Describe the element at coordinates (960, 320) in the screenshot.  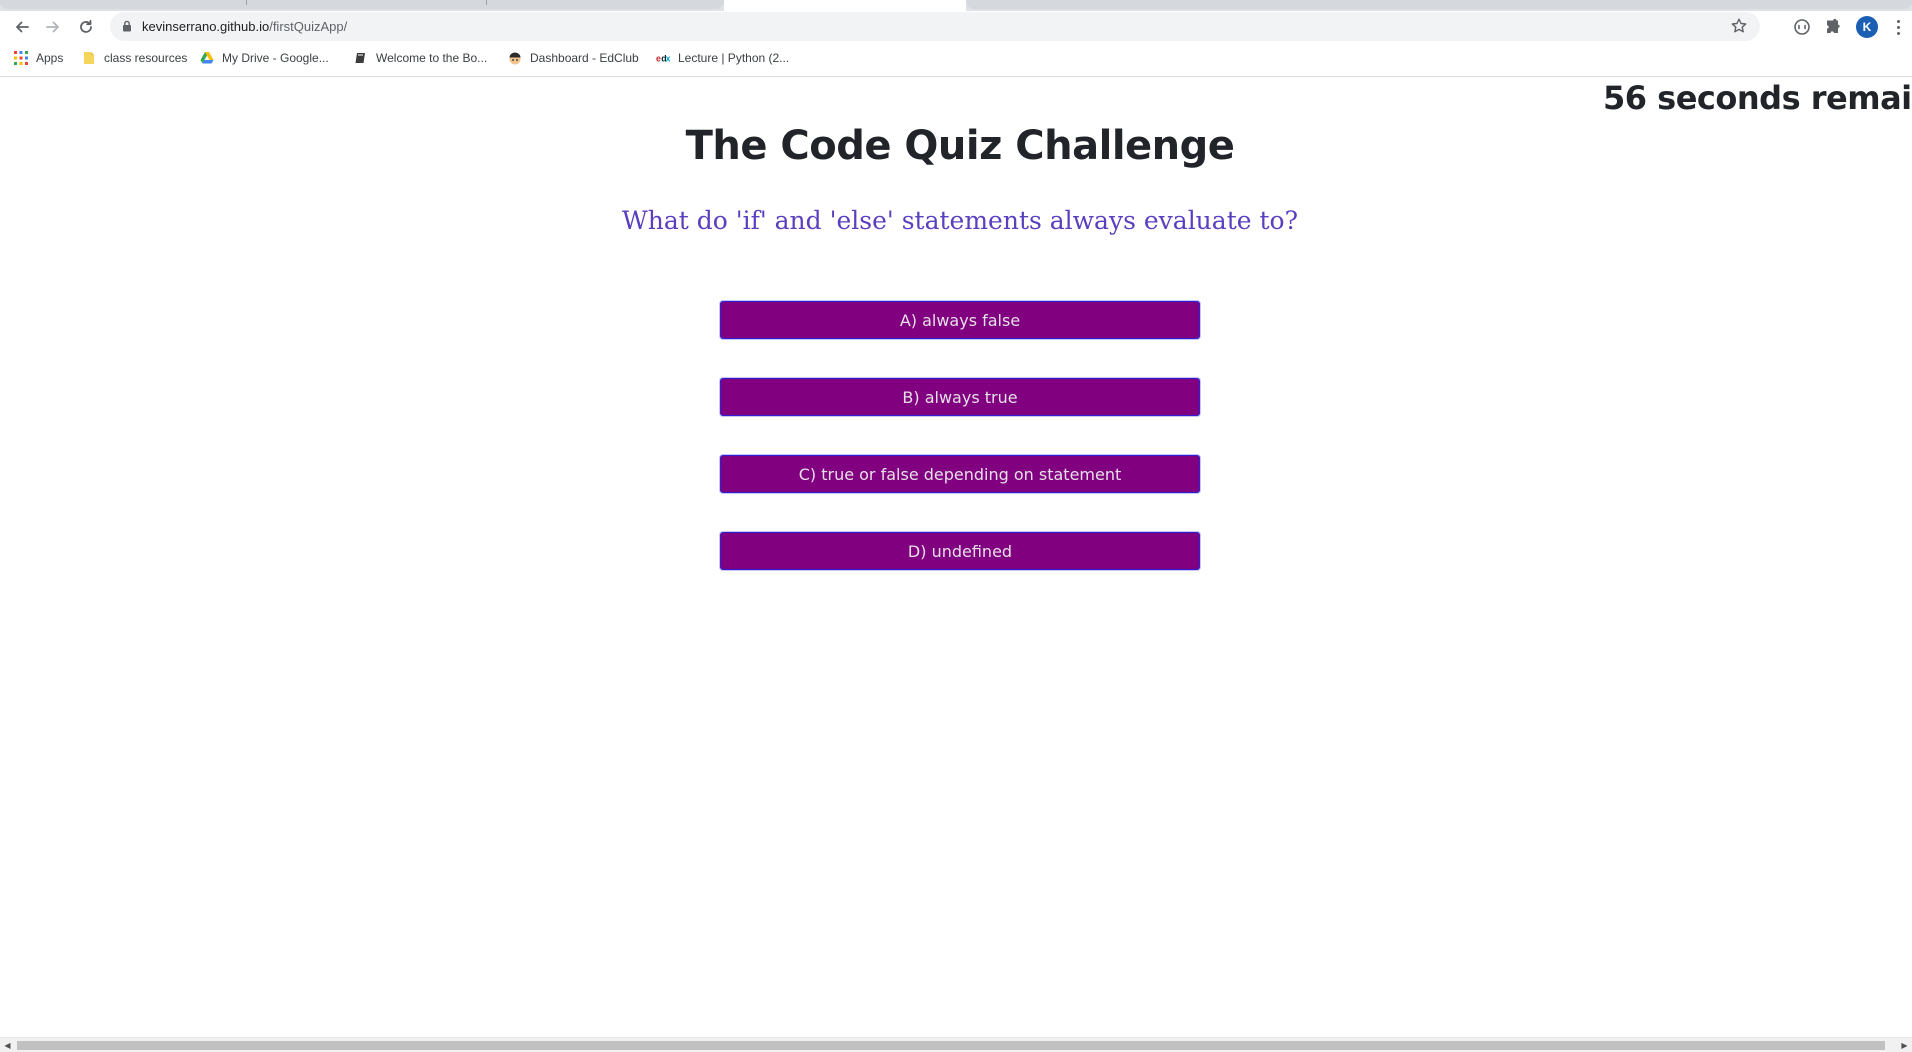
I see `answer-button-a: A) always false` at that location.